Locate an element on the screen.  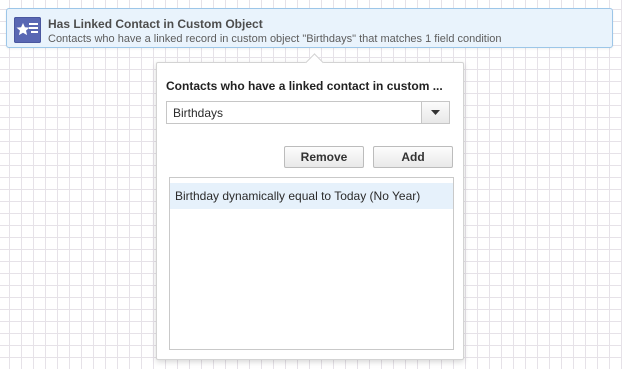
custom-object-select-value: Birthdays is located at coordinates (198, 113).